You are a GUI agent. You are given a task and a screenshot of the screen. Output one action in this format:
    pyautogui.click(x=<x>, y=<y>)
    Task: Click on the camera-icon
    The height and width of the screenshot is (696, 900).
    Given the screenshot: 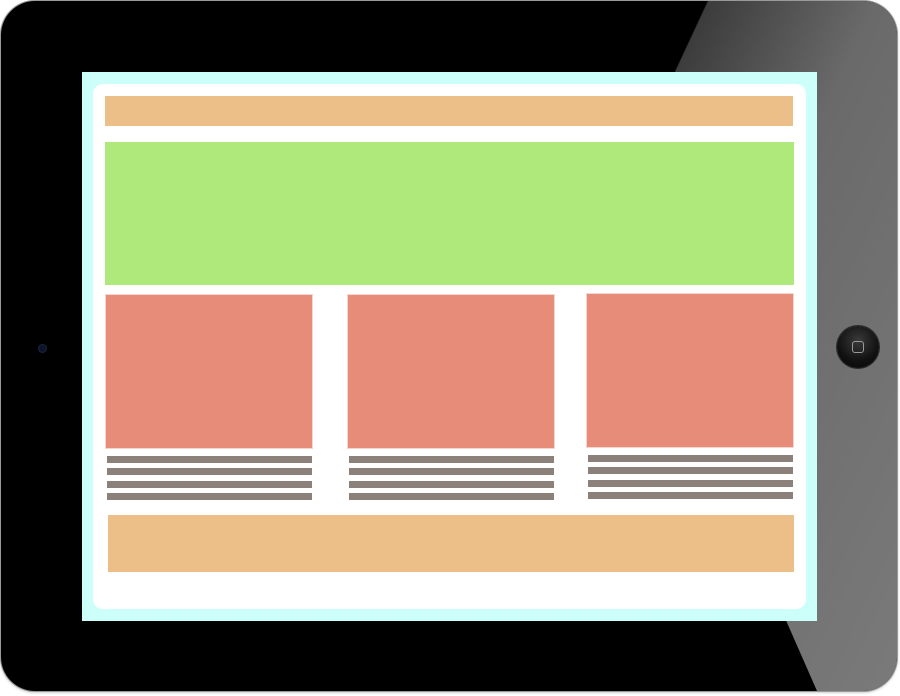 What is the action you would take?
    pyautogui.click(x=42, y=348)
    